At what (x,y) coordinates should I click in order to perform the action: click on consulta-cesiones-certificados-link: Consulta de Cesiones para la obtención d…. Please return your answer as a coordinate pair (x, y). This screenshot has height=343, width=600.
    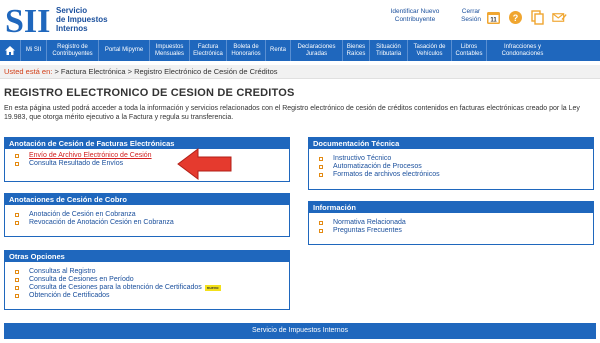
    Looking at the image, I should click on (115, 288).